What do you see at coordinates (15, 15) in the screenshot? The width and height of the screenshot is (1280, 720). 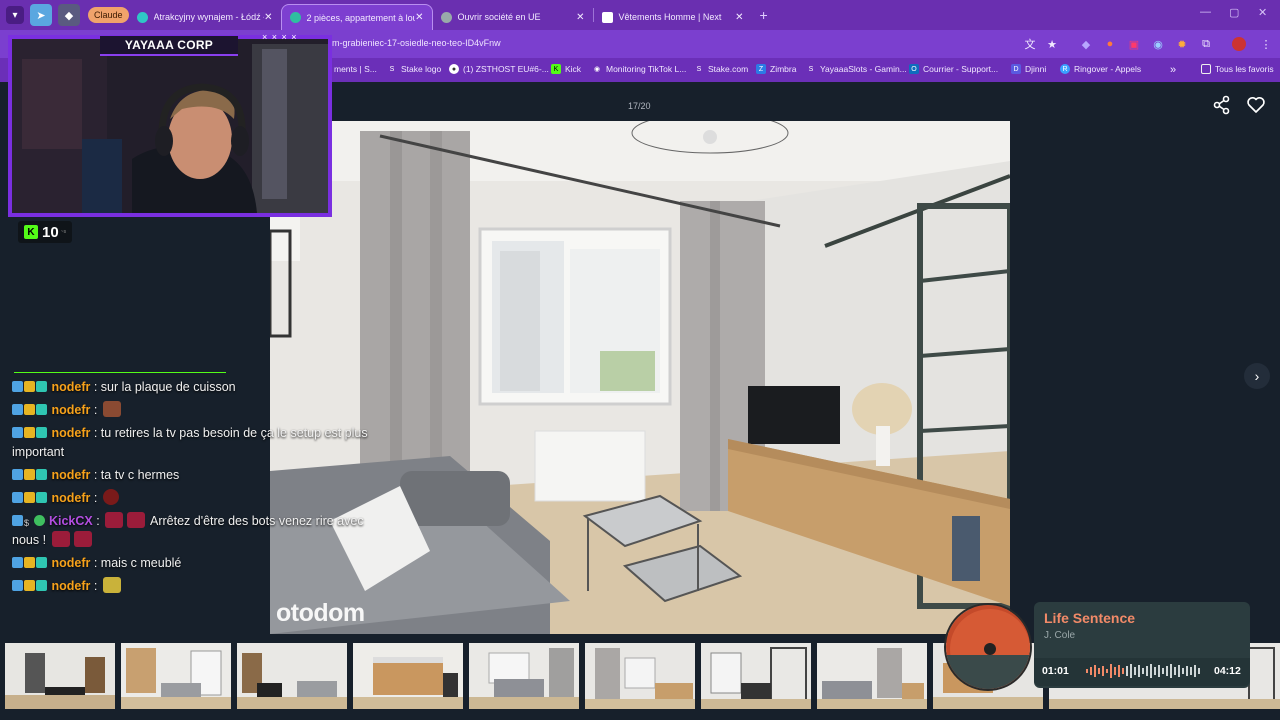 I see `tab-search-button: ▾` at bounding box center [15, 15].